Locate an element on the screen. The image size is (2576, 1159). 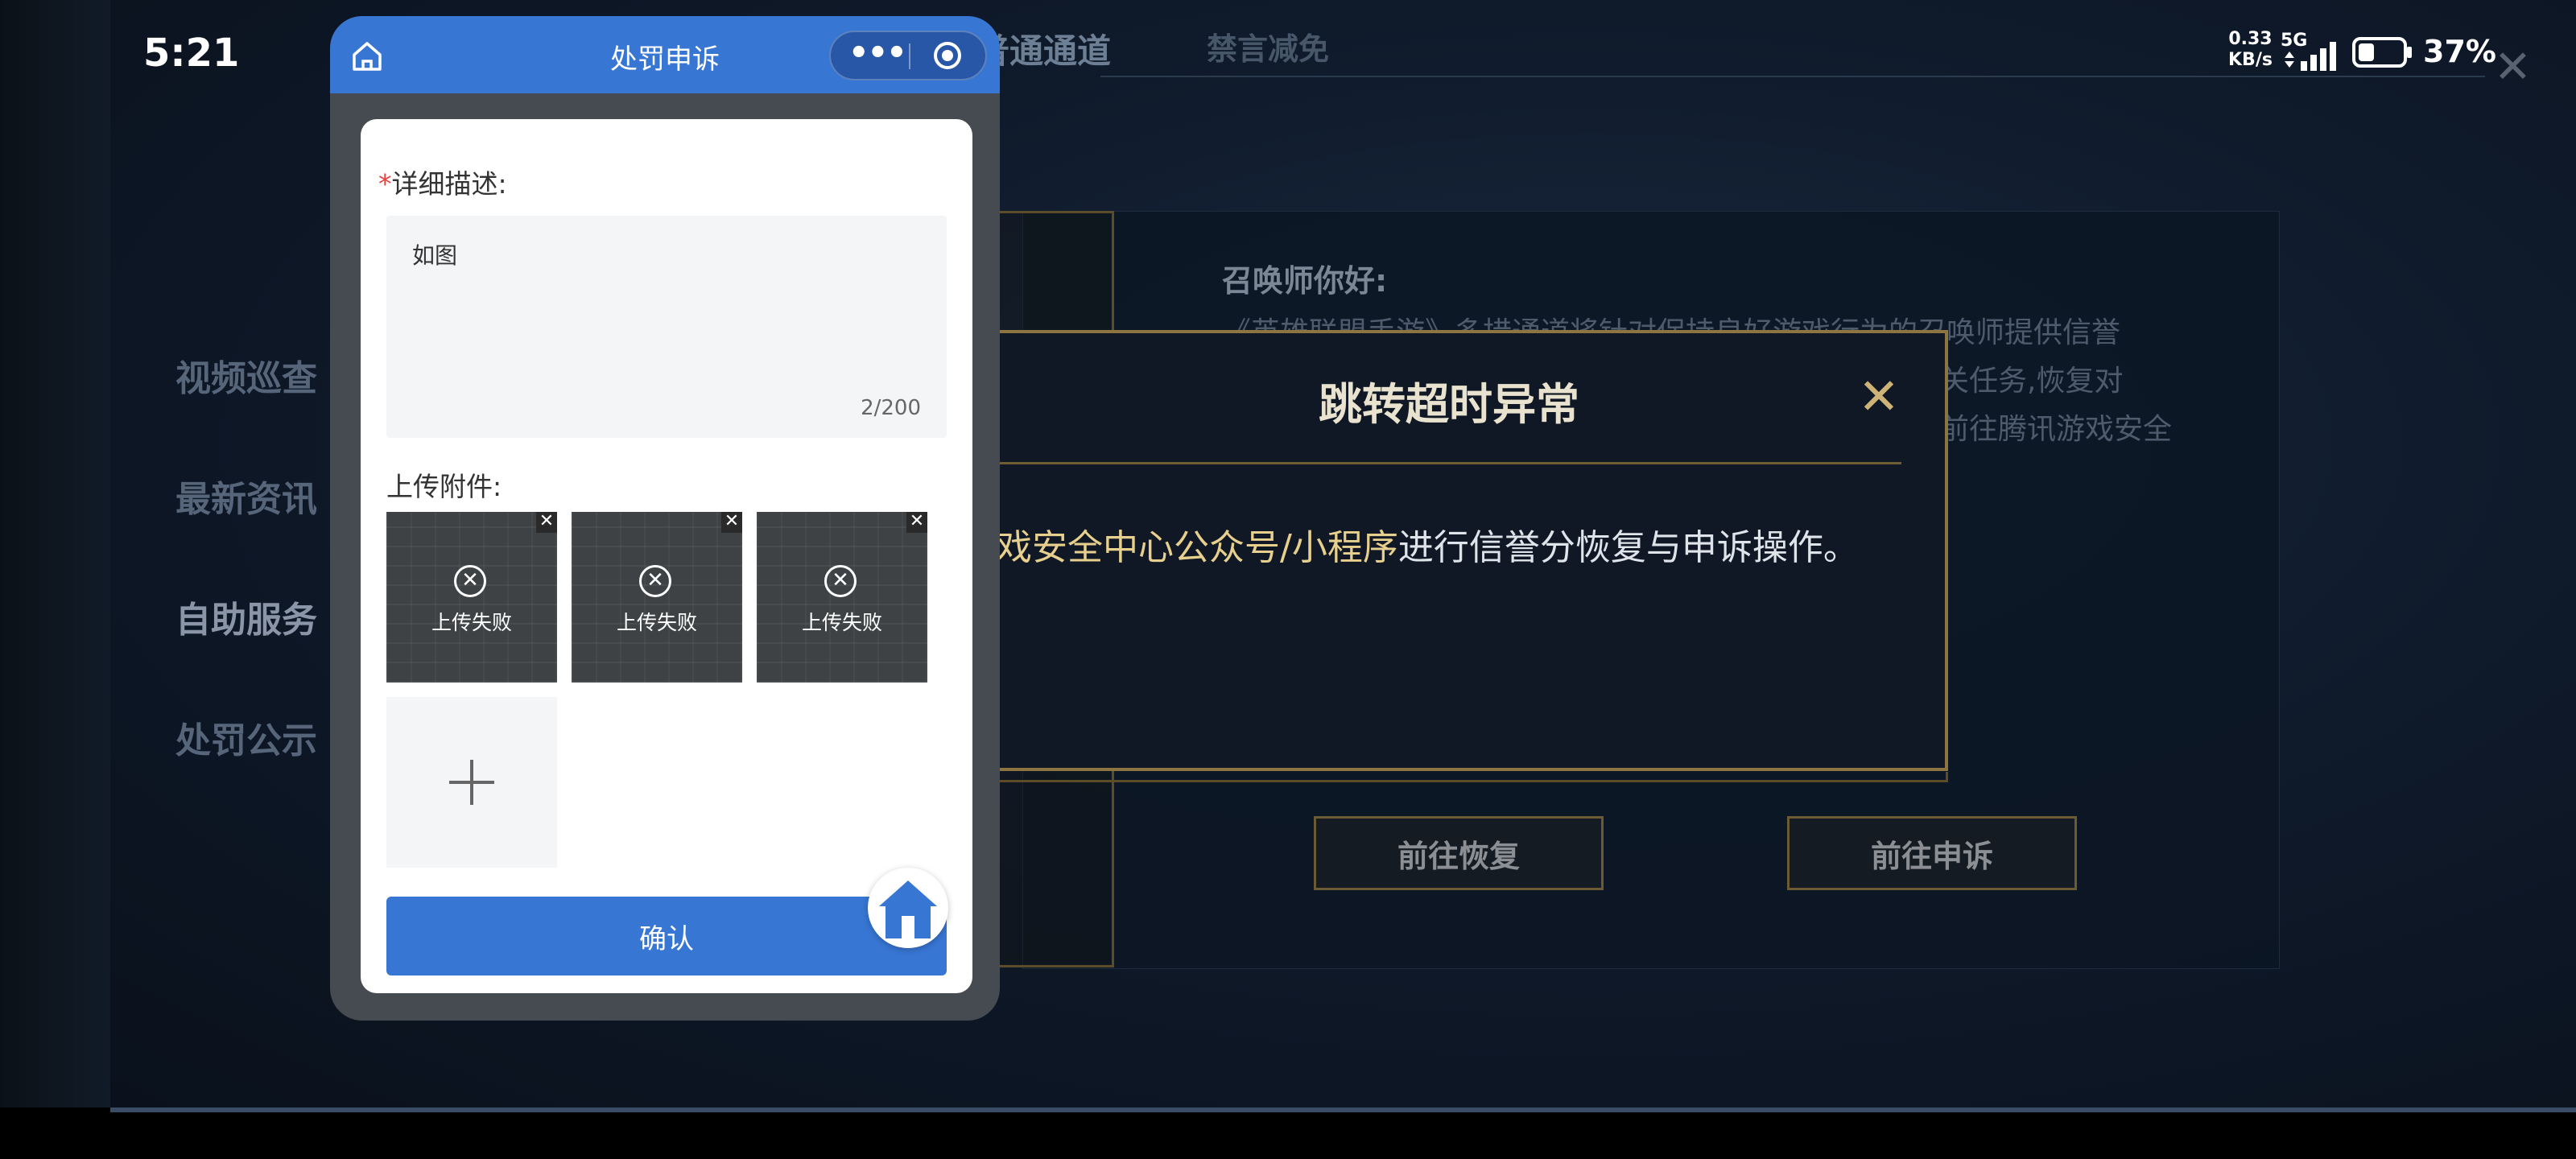
tab-mute-reduction: 禁言减免 is located at coordinates (1268, 46).